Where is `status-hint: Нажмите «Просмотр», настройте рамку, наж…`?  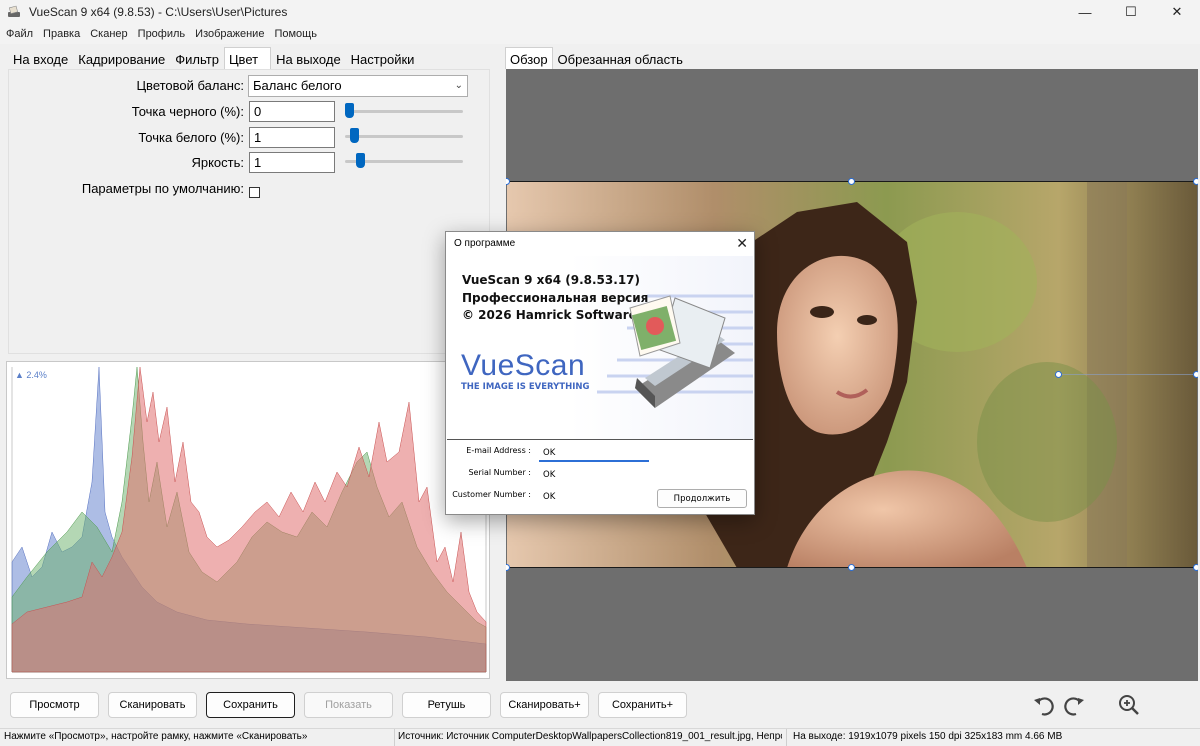
status-hint: Нажмите «Просмотр», настройте рамку, наж… is located at coordinates (156, 736).